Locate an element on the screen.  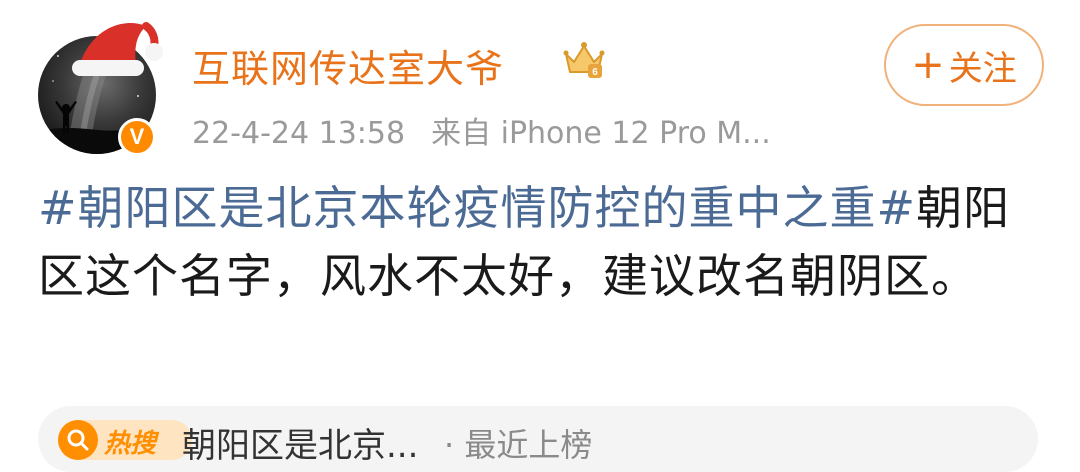
username: 互联网传达室大爷 is located at coordinates (348, 65).